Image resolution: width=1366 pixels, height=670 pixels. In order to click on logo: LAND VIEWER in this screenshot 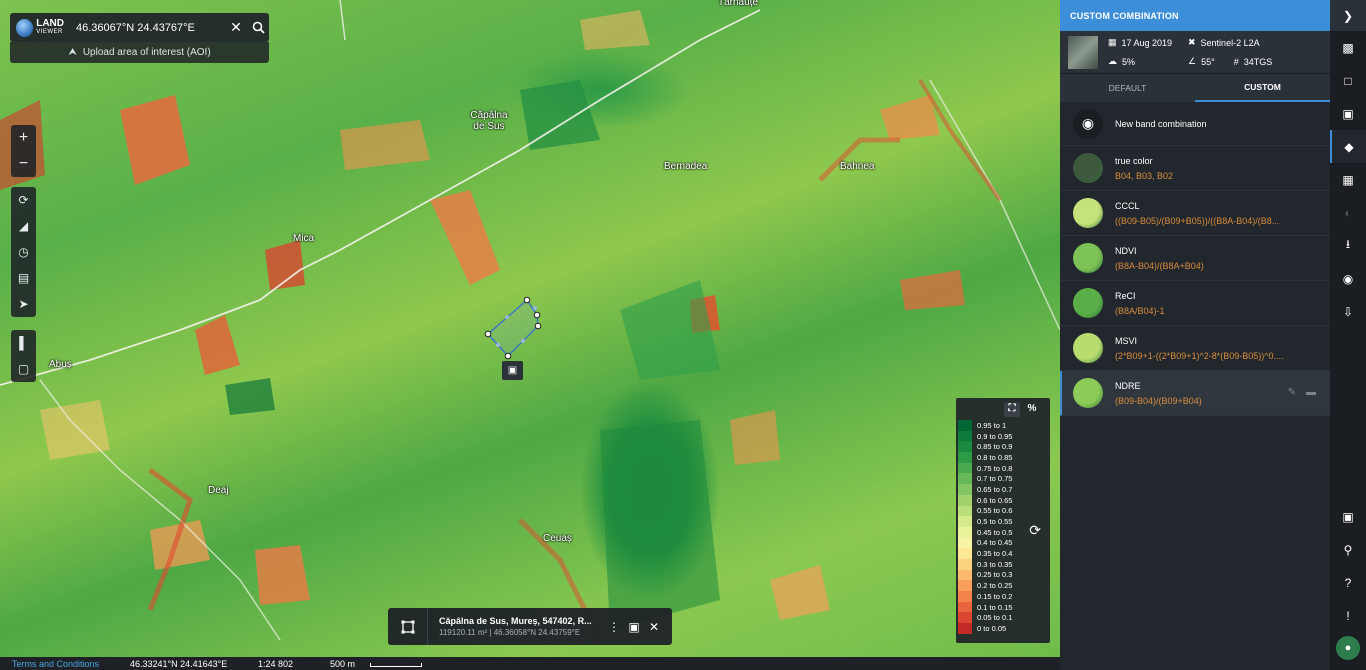, I will do `click(37, 27)`.